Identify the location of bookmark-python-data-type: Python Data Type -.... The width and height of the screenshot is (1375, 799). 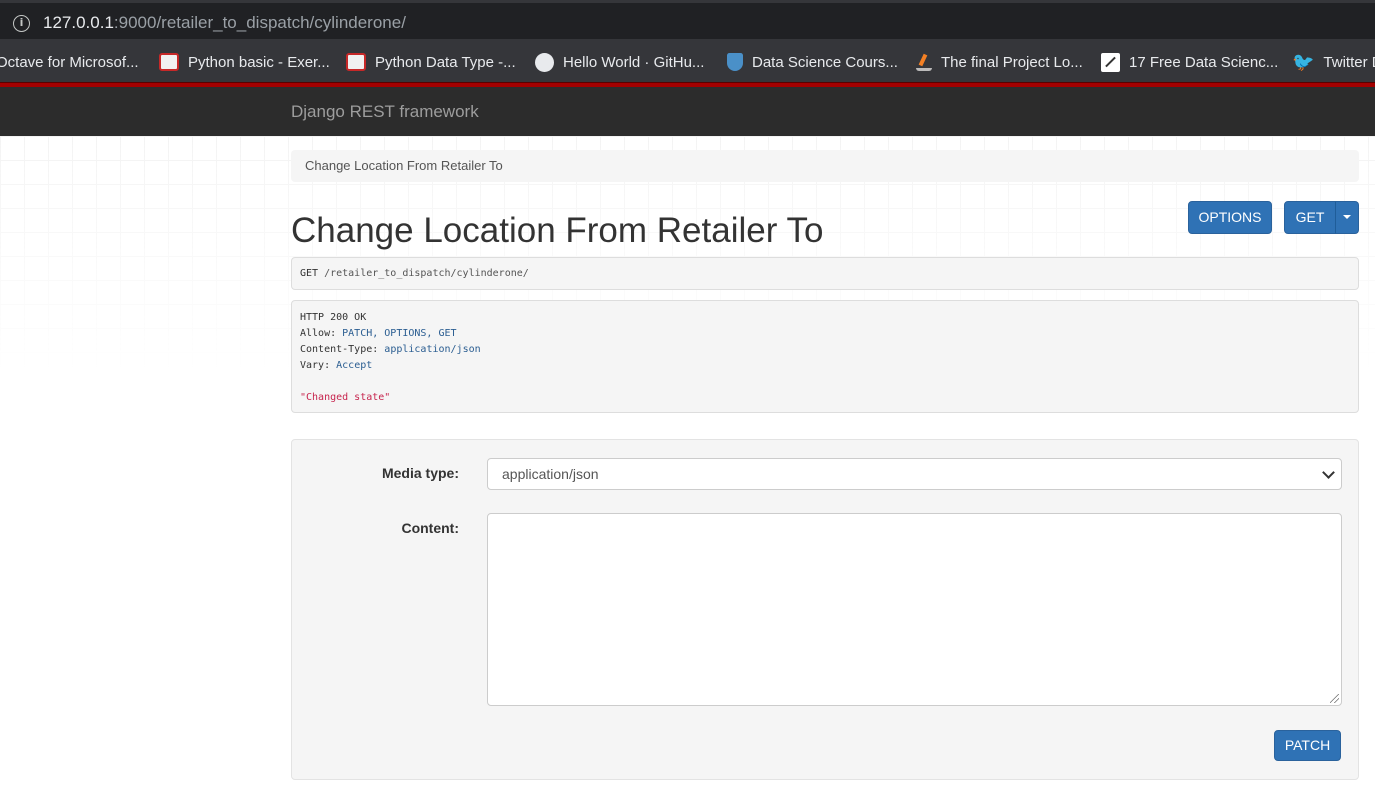
(431, 62).